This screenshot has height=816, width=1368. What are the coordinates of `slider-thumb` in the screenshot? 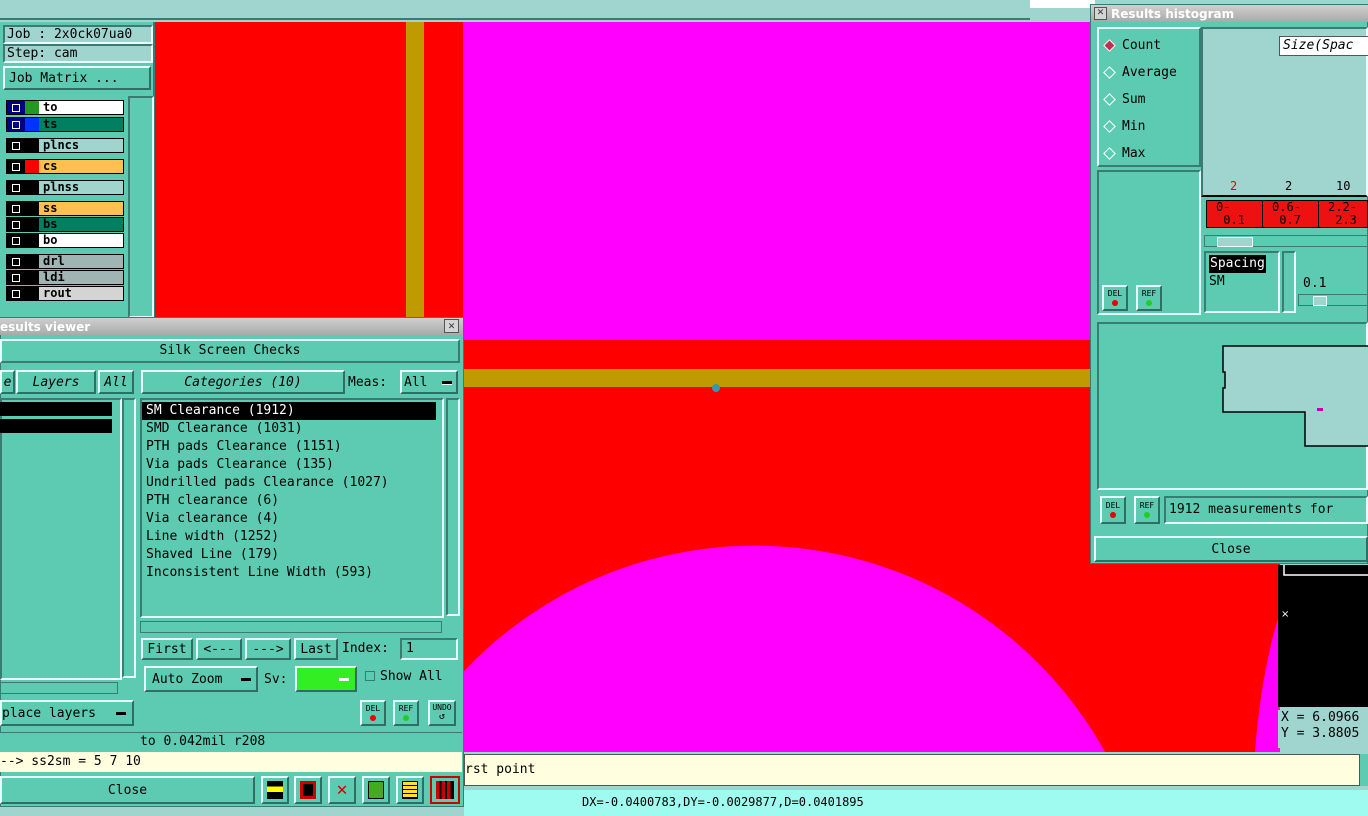 It's located at (1320, 301).